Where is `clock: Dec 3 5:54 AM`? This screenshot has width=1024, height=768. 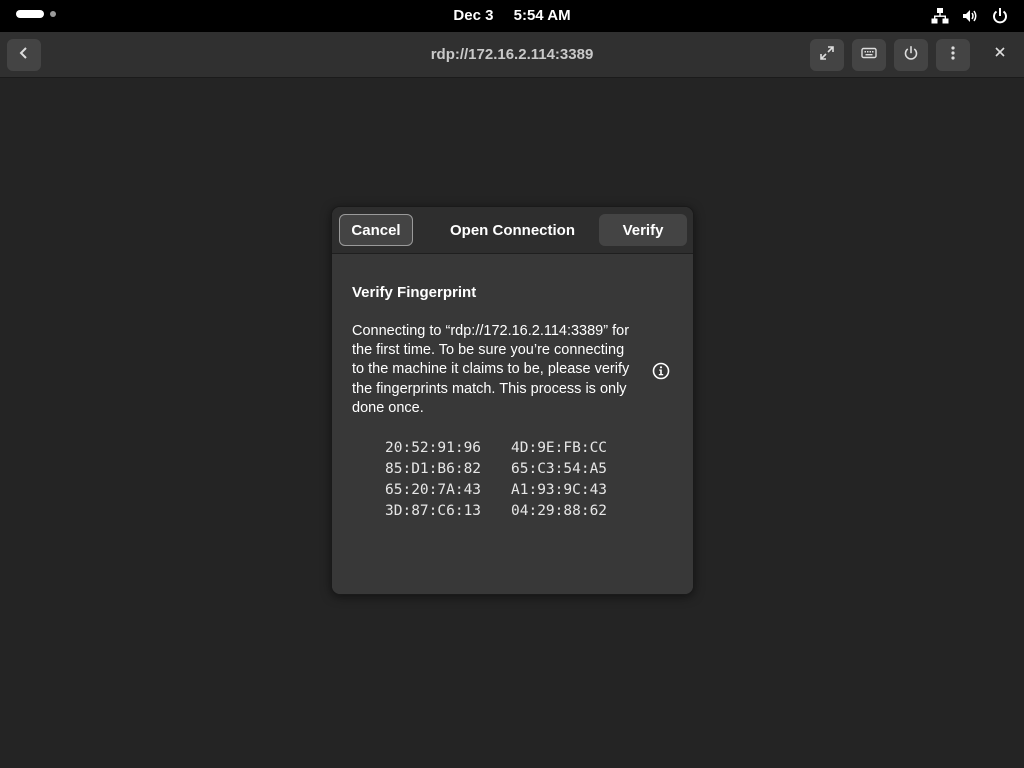 clock: Dec 3 5:54 AM is located at coordinates (512, 15).